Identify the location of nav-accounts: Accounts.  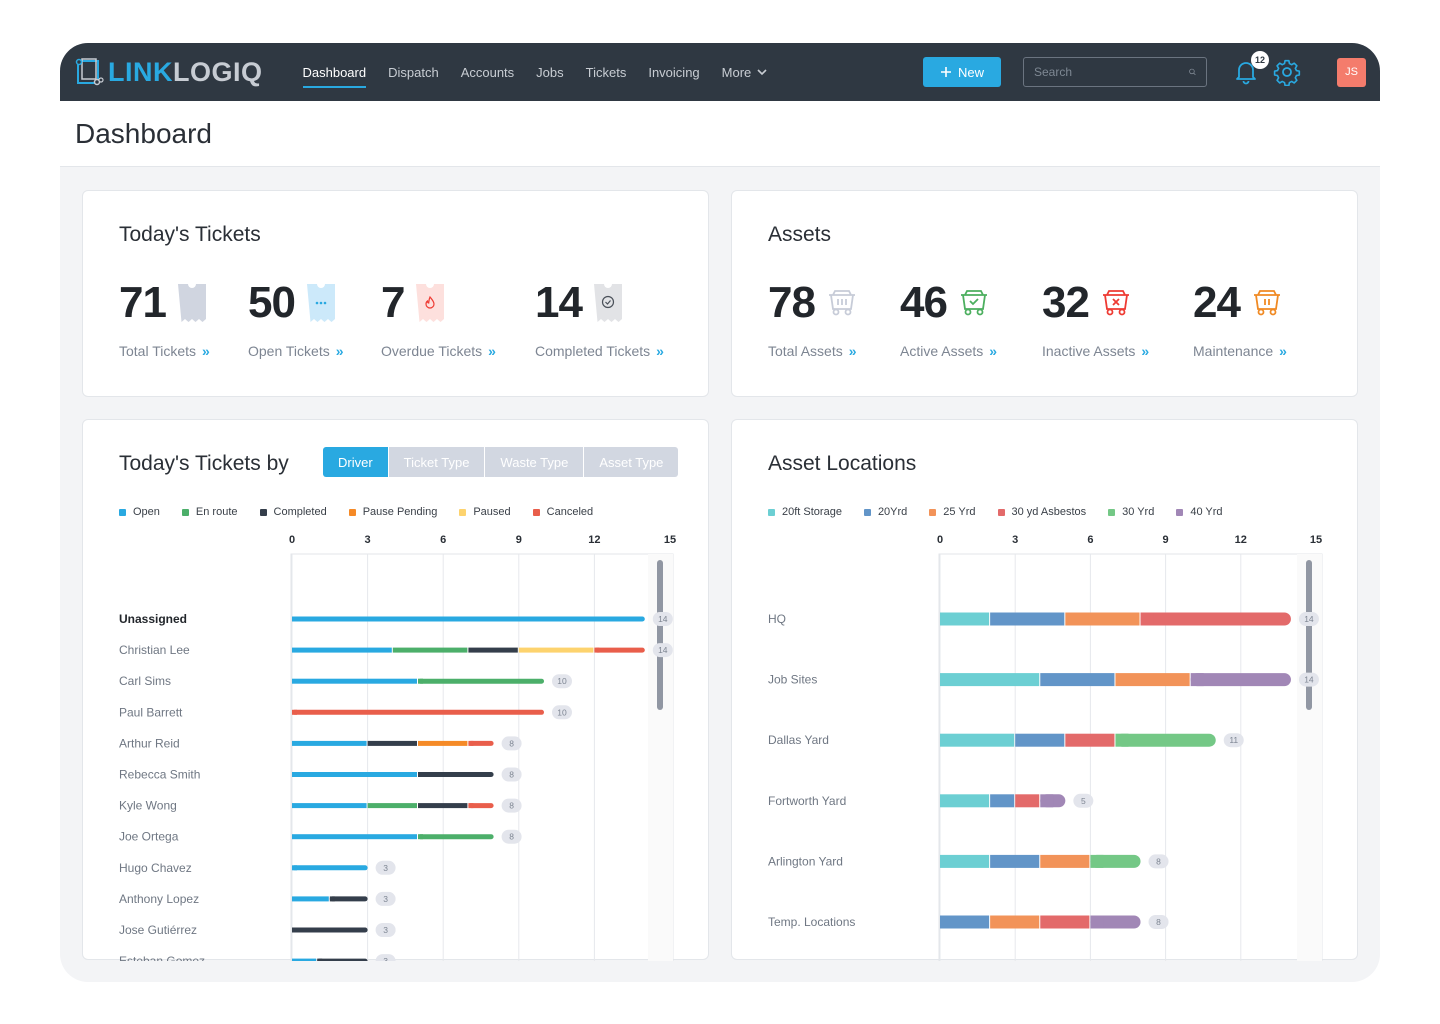
(487, 72).